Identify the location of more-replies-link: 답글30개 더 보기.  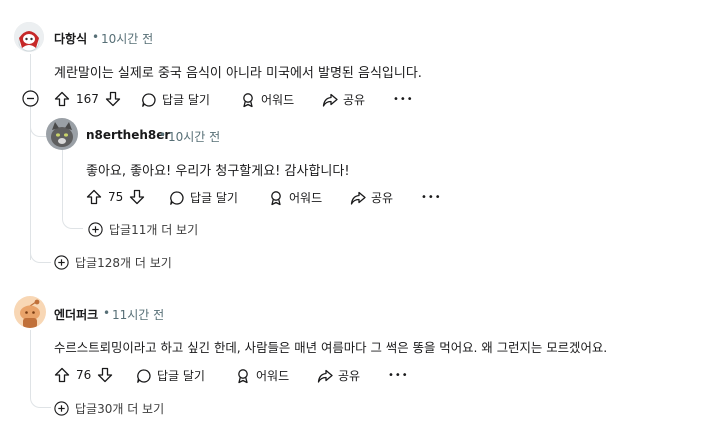
(109, 408).